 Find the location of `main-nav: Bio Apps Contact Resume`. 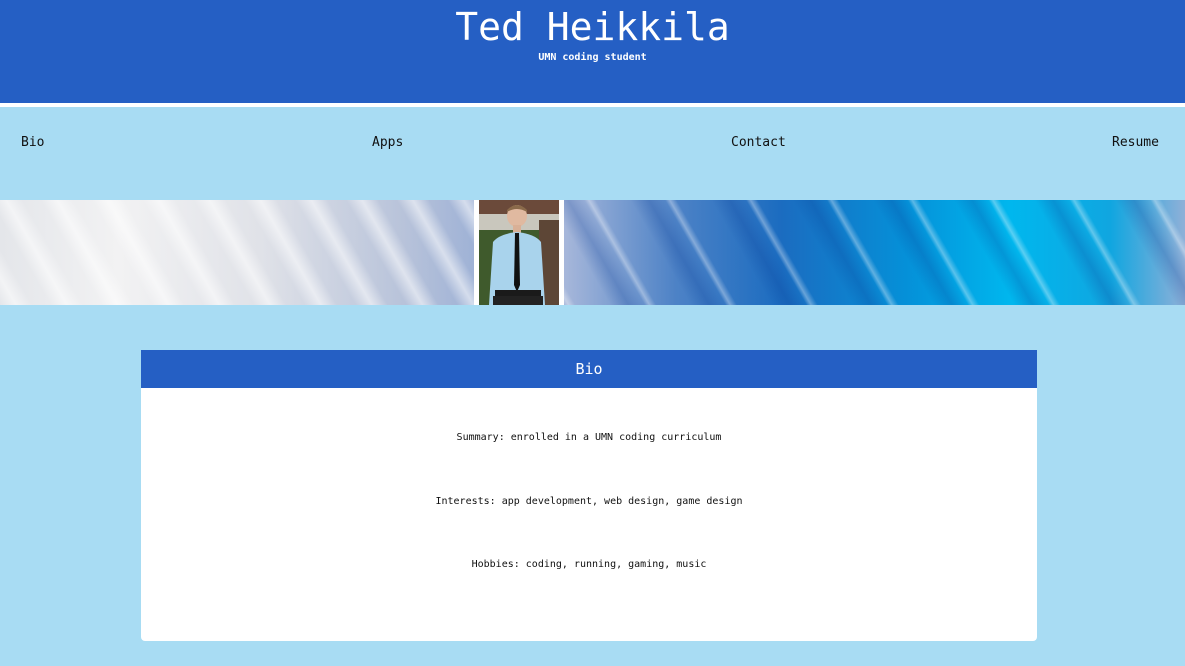

main-nav: Bio Apps Contact Resume is located at coordinates (592, 153).